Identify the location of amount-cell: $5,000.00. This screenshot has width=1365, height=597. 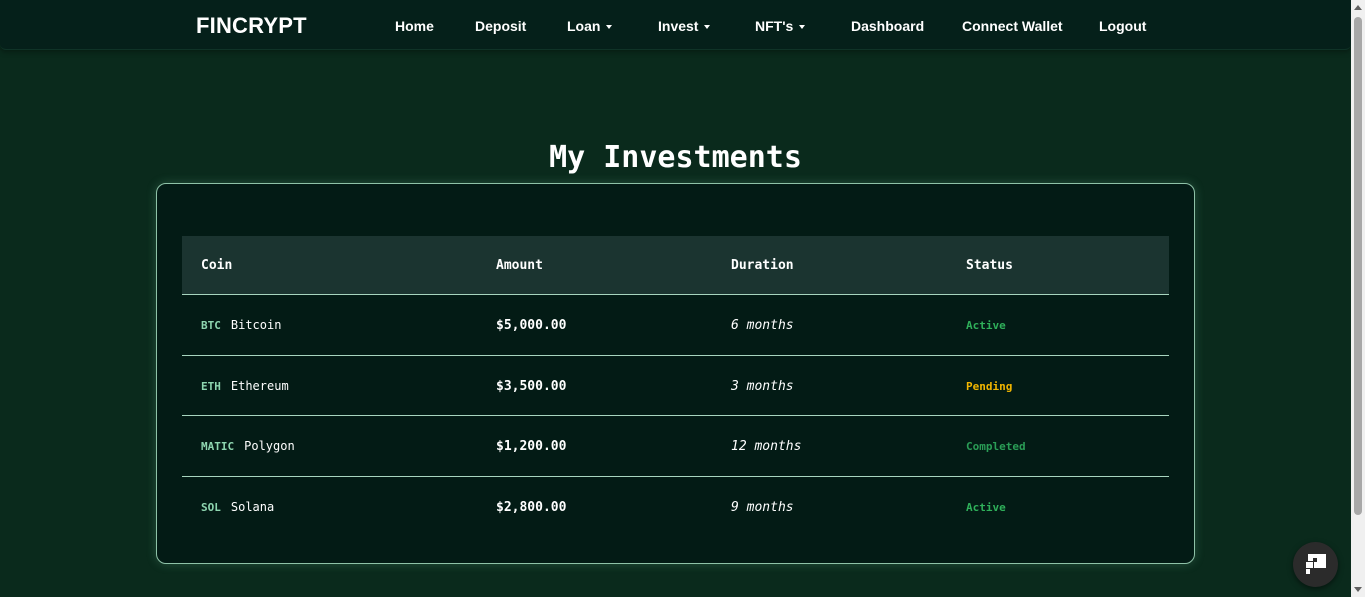
(531, 325).